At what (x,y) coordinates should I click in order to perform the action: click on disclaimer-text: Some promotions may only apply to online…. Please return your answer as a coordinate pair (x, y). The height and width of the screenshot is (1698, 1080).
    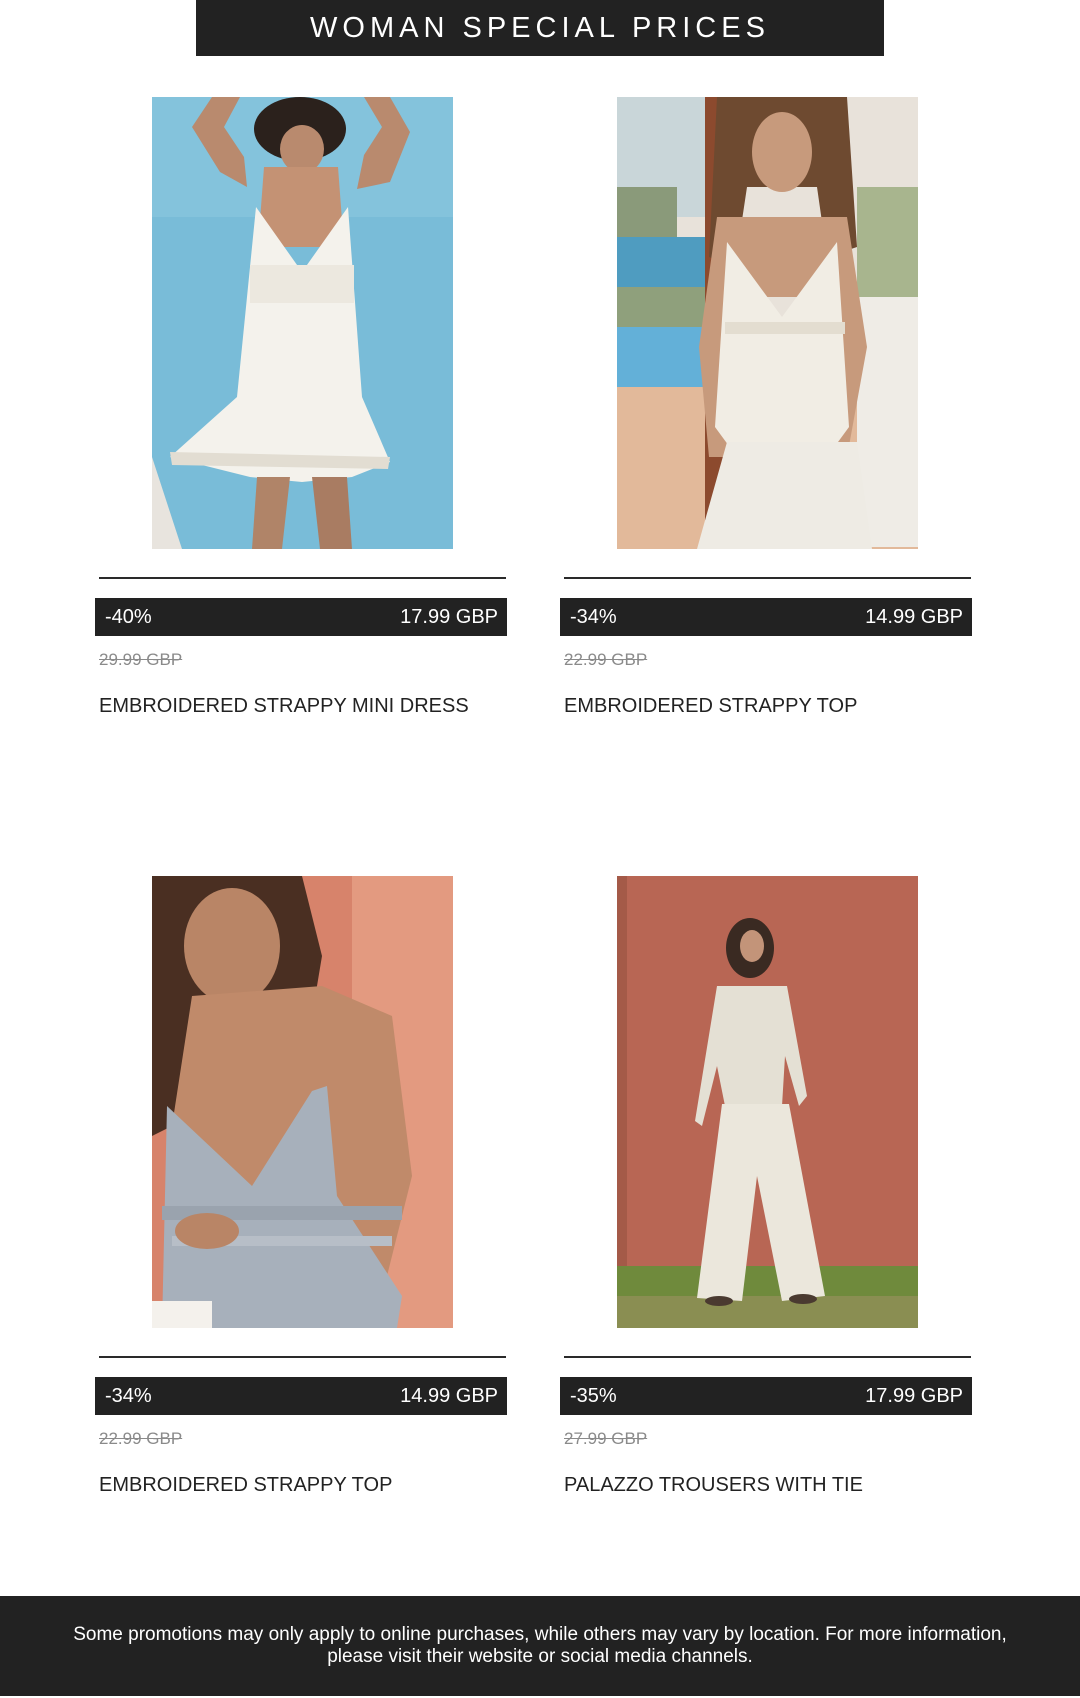
    Looking at the image, I should click on (540, 1645).